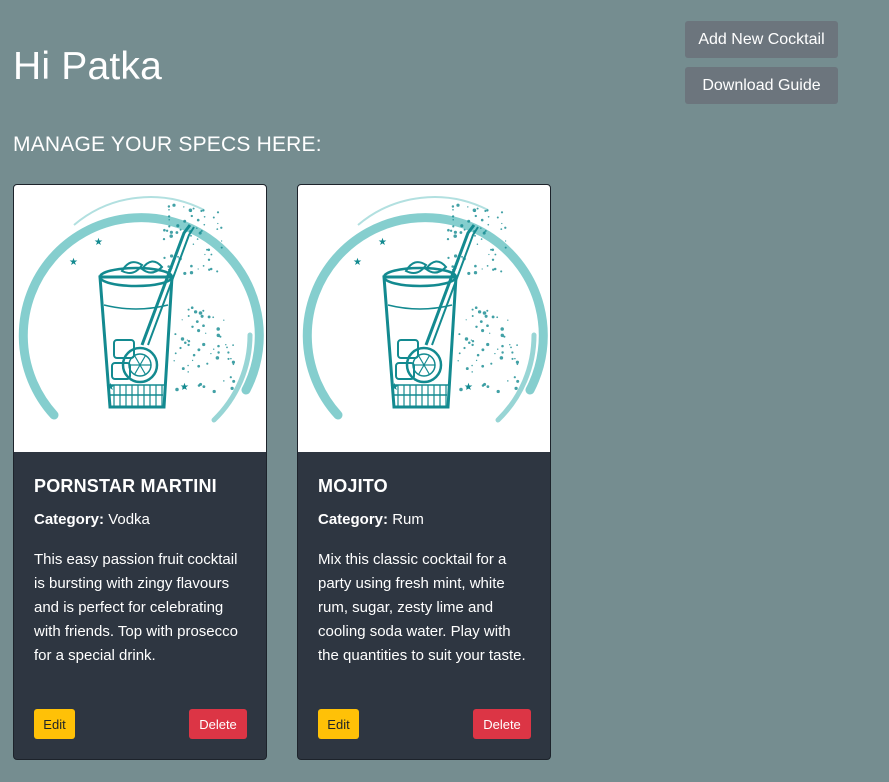 The width and height of the screenshot is (889, 782). Describe the element at coordinates (167, 144) in the screenshot. I see `section-heading: MANAGE YOUR SPECS HERE:` at that location.